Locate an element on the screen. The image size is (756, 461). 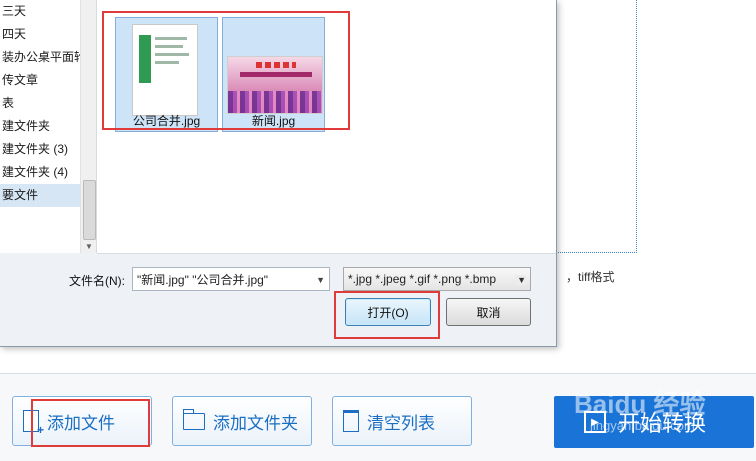
highlight-frame-files is located at coordinates (226, 70).